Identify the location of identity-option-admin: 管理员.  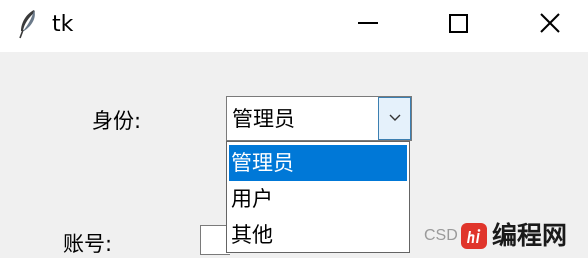
(318, 163).